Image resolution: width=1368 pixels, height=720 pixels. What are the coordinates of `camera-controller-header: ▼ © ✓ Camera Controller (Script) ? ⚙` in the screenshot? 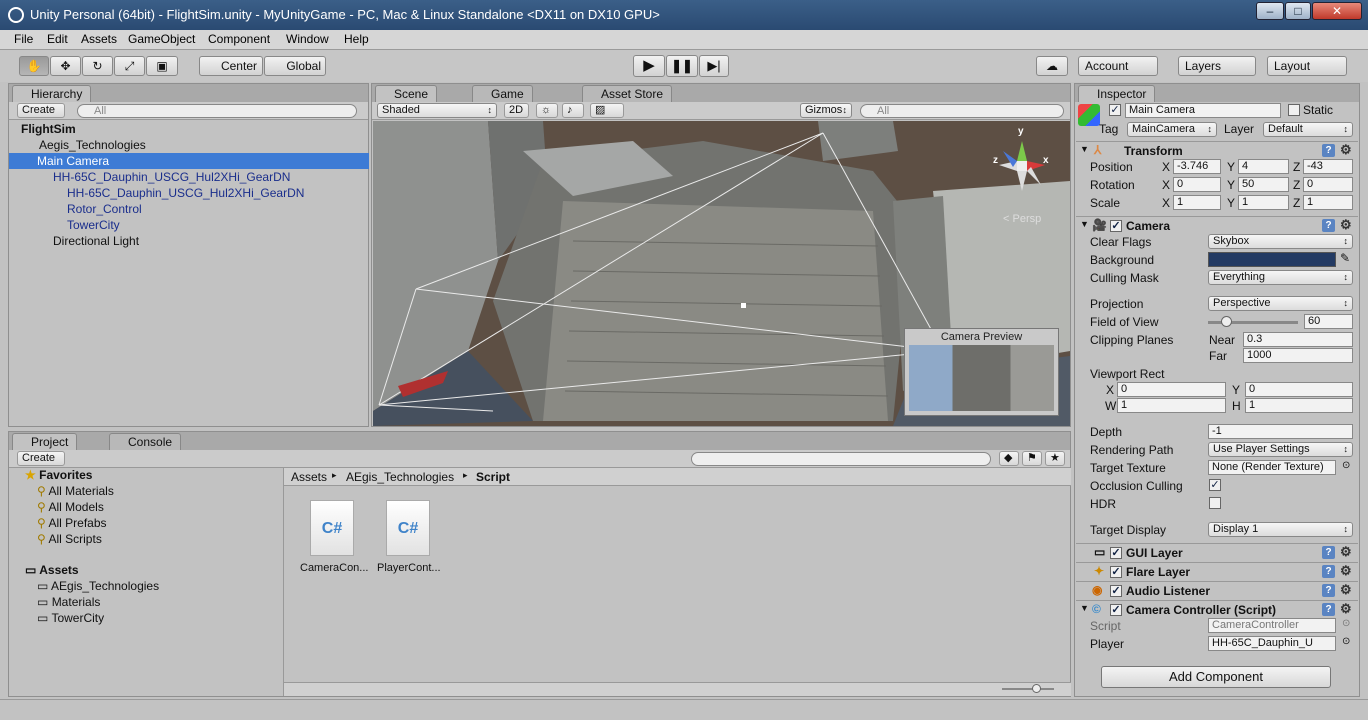 It's located at (1217, 609).